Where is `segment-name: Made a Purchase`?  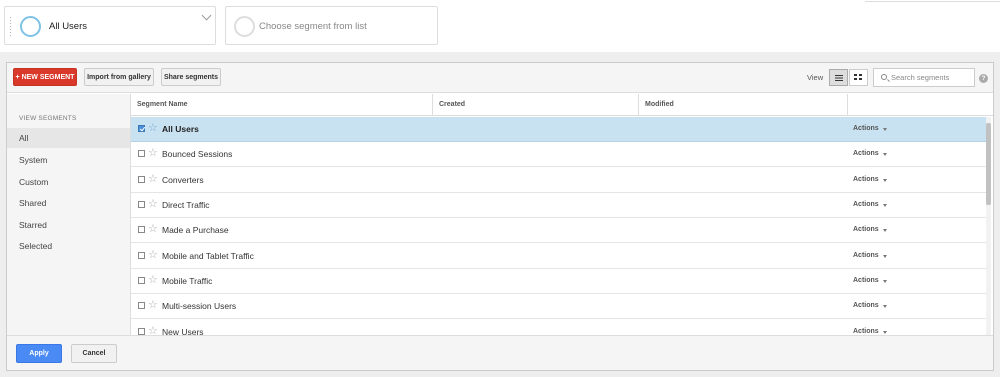 segment-name: Made a Purchase is located at coordinates (195, 230).